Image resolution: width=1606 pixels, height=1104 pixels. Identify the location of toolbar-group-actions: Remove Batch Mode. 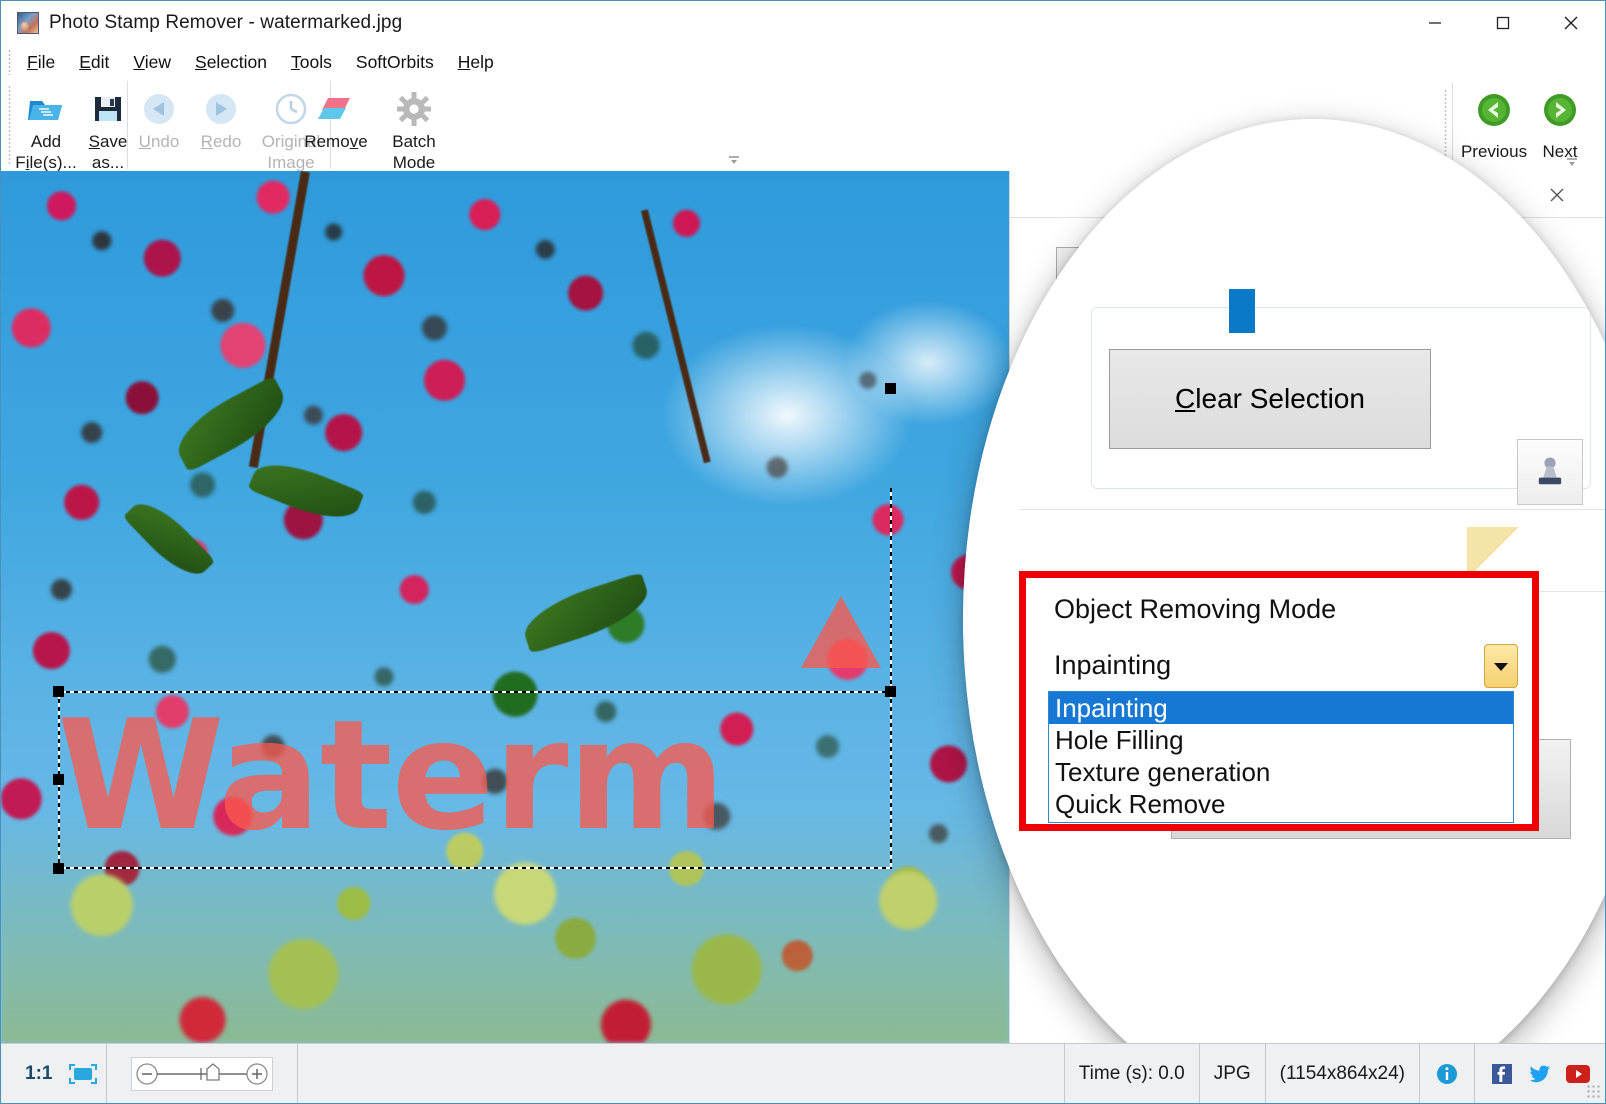
(518, 126).